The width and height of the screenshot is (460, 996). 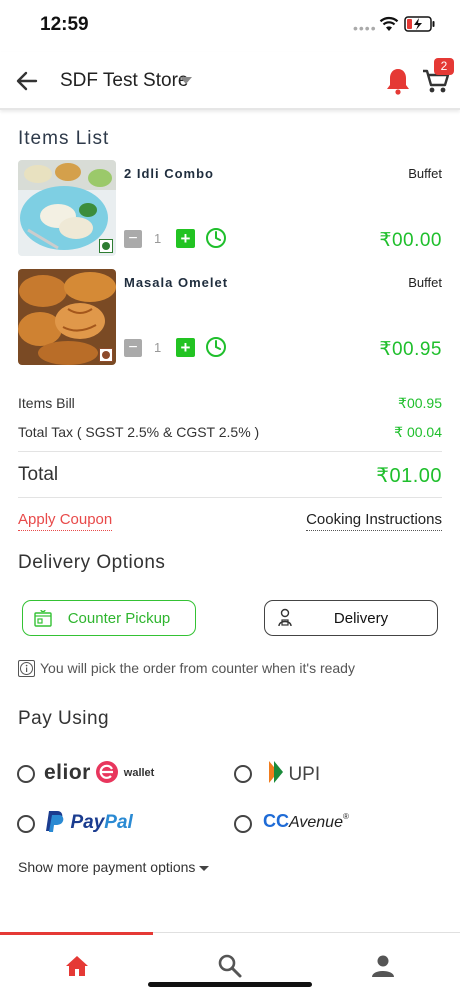 What do you see at coordinates (345, 816) in the screenshot?
I see `registered-mark-icon: ®` at bounding box center [345, 816].